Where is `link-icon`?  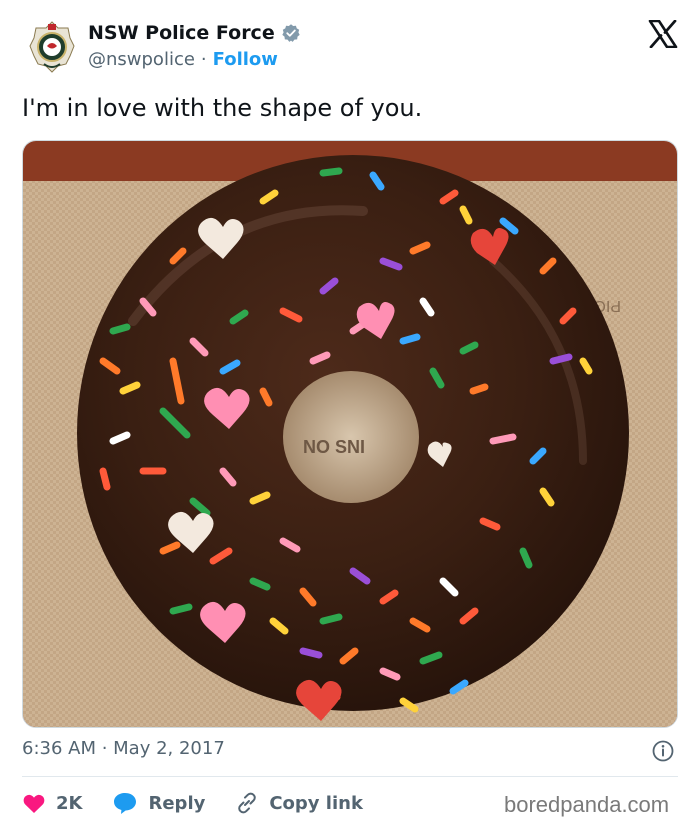 link-icon is located at coordinates (247, 803).